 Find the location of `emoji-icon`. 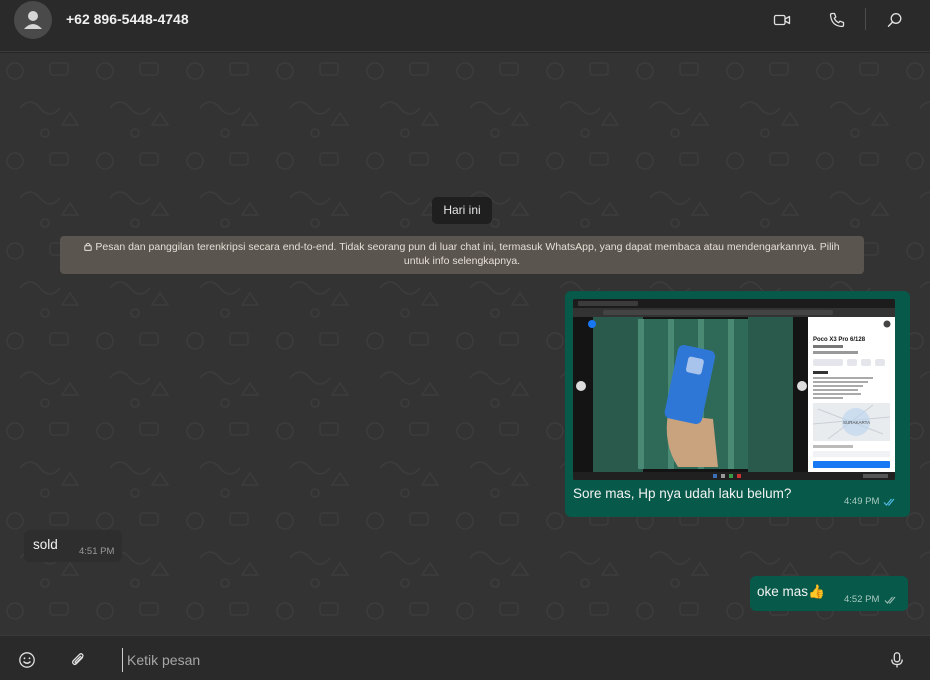

emoji-icon is located at coordinates (27, 660).